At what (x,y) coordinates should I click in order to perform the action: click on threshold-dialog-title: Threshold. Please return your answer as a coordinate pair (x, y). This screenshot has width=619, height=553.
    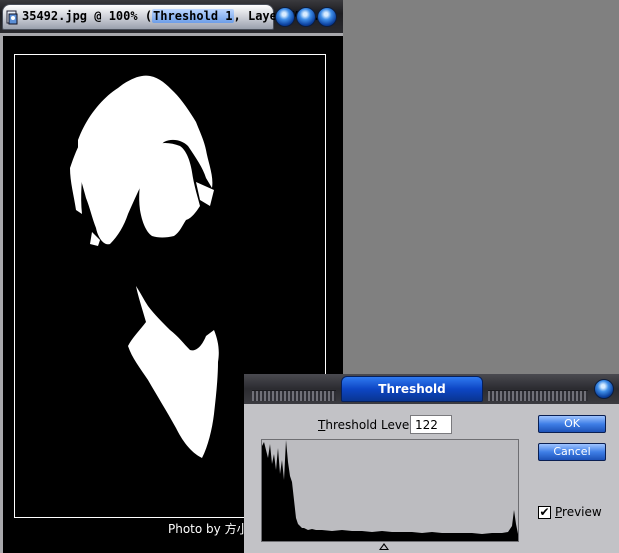
    Looking at the image, I should click on (412, 389).